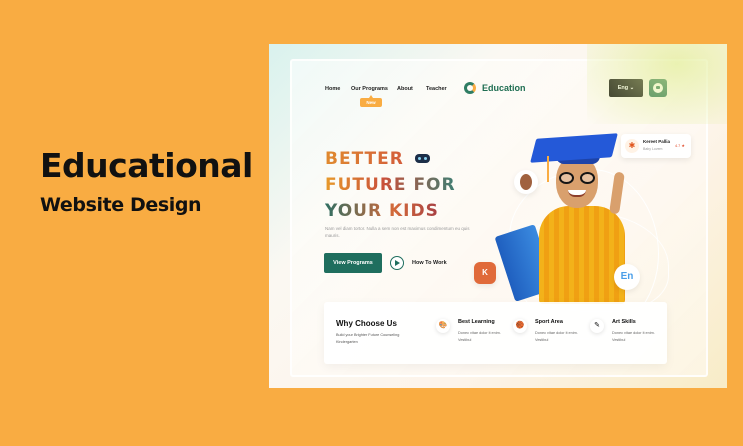  Describe the element at coordinates (520, 326) in the screenshot. I see `ball-icon: 🏀` at that location.